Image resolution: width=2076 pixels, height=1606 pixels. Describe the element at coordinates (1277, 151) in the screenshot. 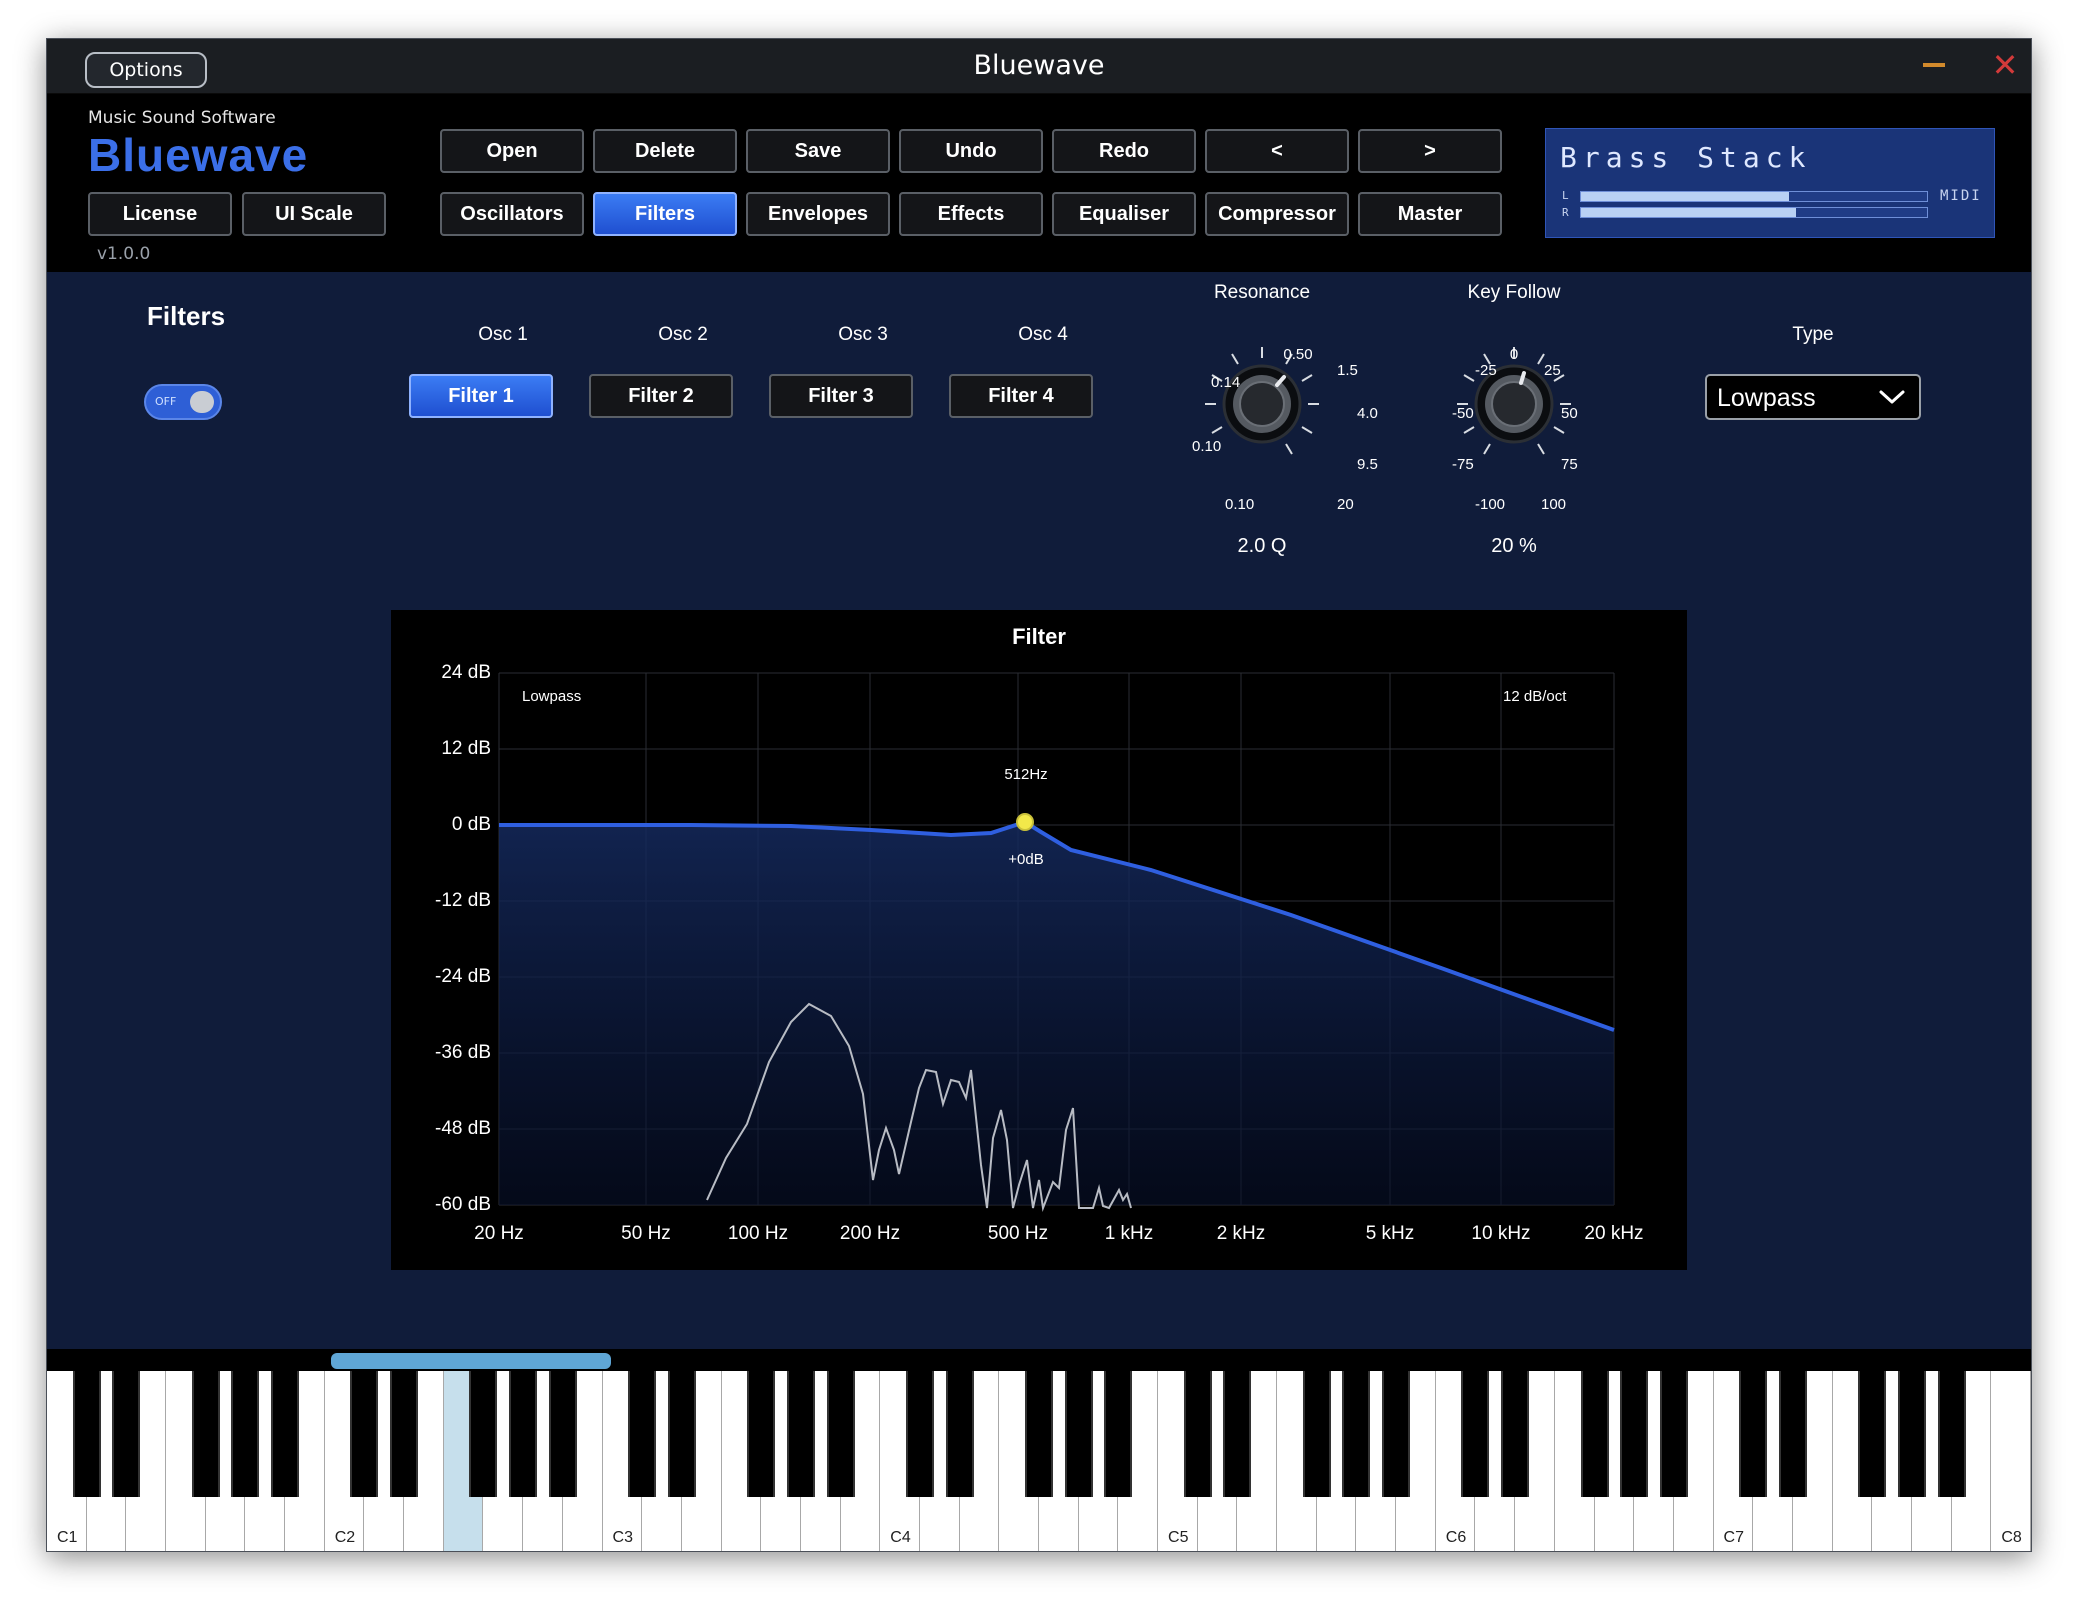

I see `previous-preset-button: <` at that location.